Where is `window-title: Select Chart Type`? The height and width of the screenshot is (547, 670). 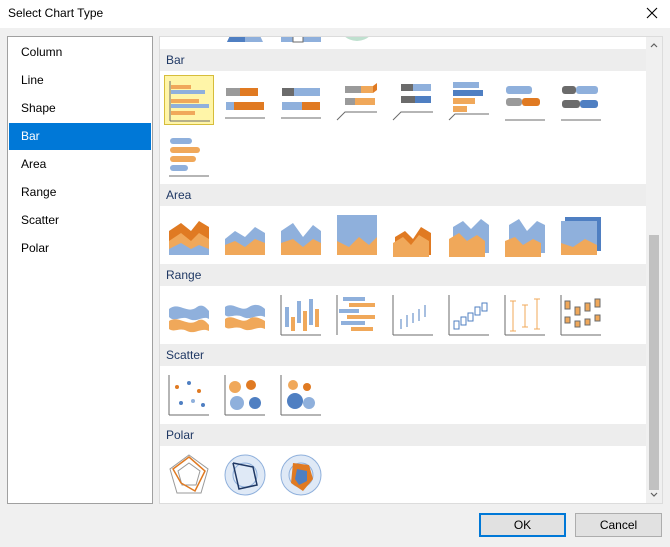
window-title: Select Chart Type is located at coordinates (56, 13).